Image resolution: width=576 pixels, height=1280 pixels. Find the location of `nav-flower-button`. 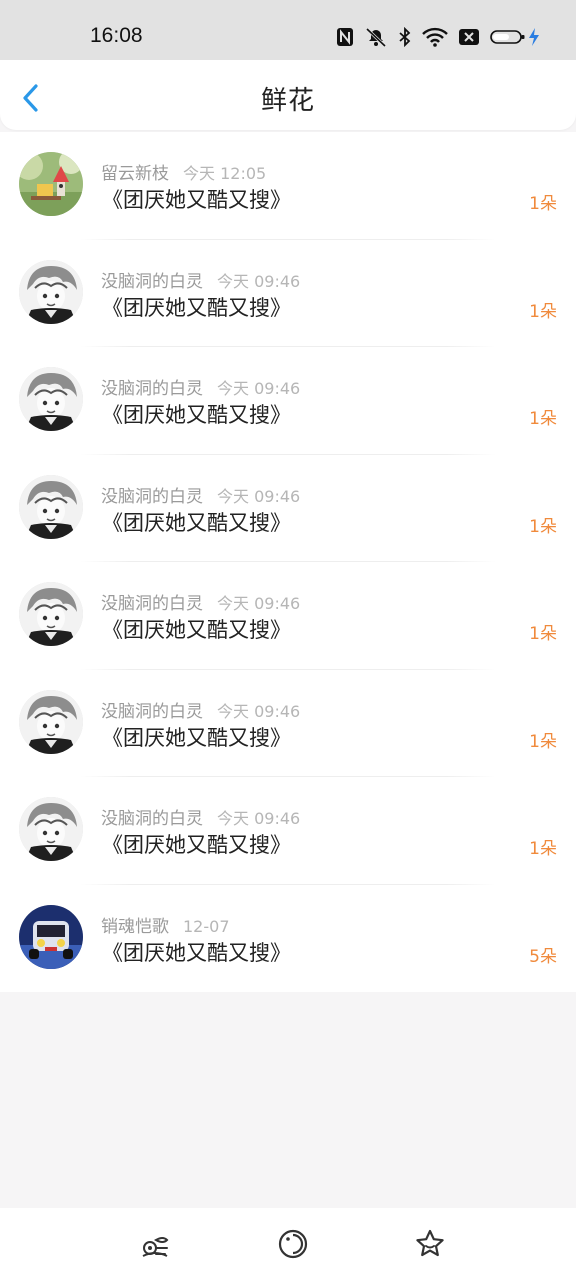

nav-flower-button is located at coordinates (155, 1244).